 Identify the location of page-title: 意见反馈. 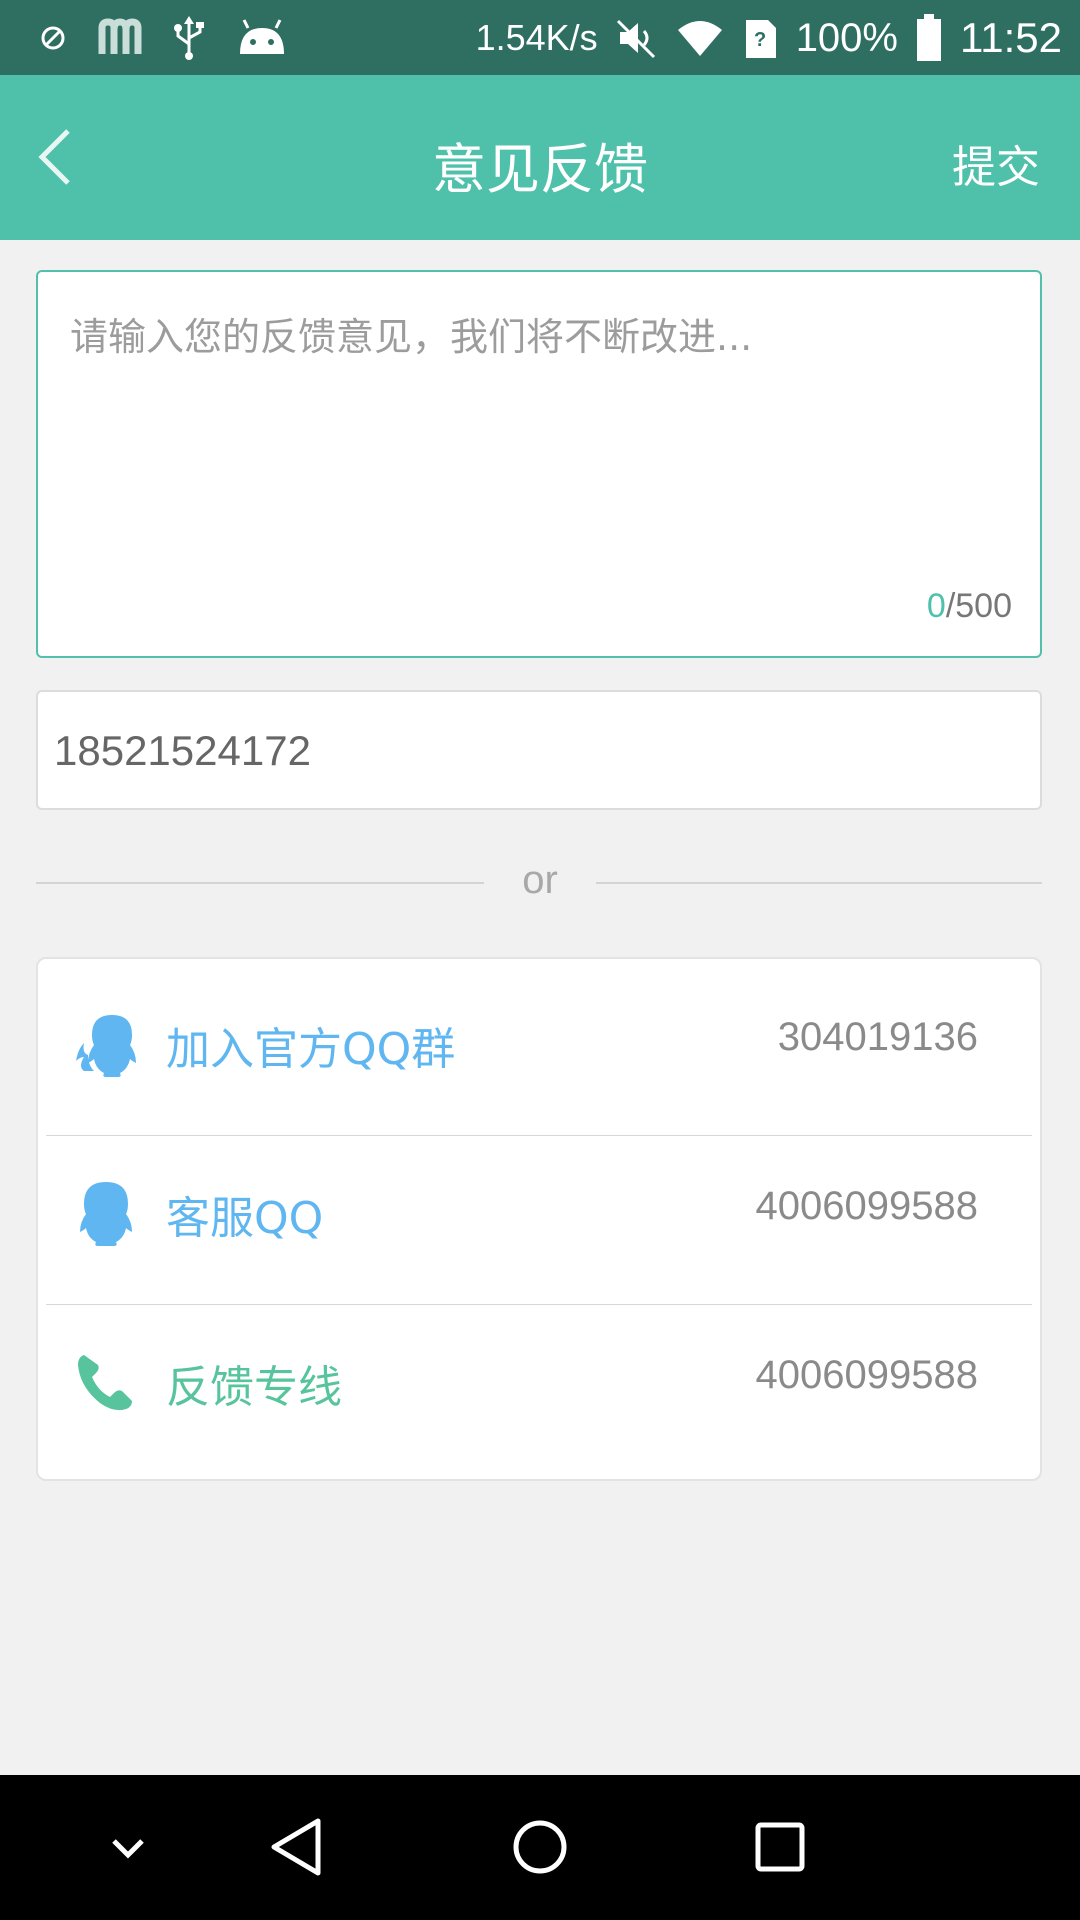
(540, 169).